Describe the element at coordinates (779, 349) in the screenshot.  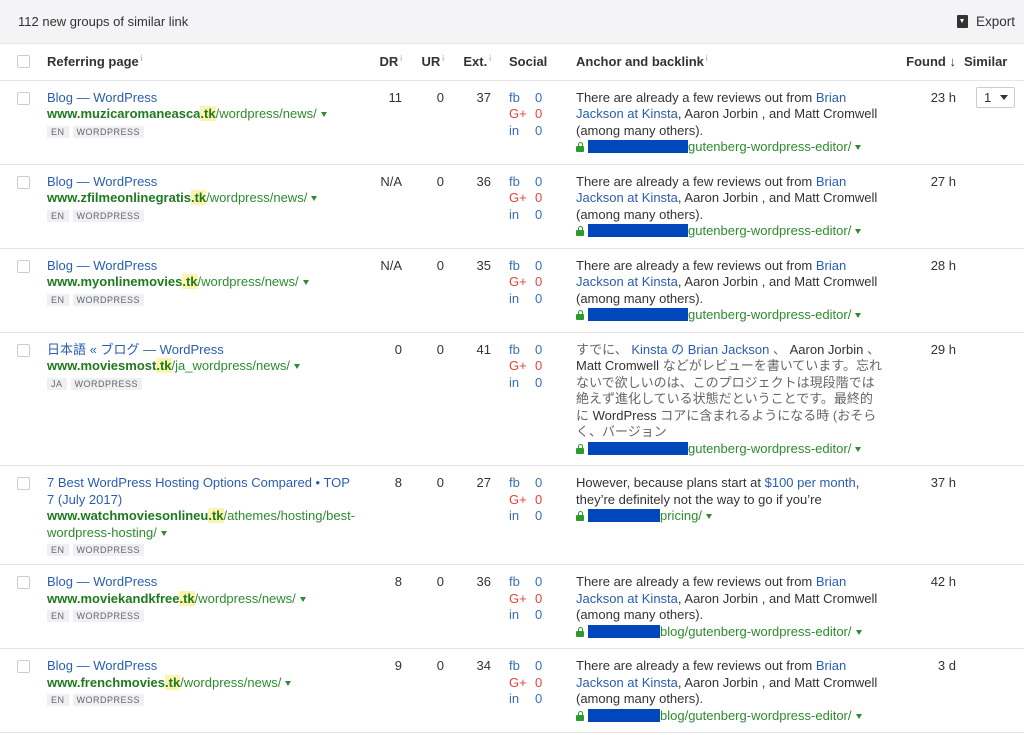
I see `anchor-text: 、` at that location.